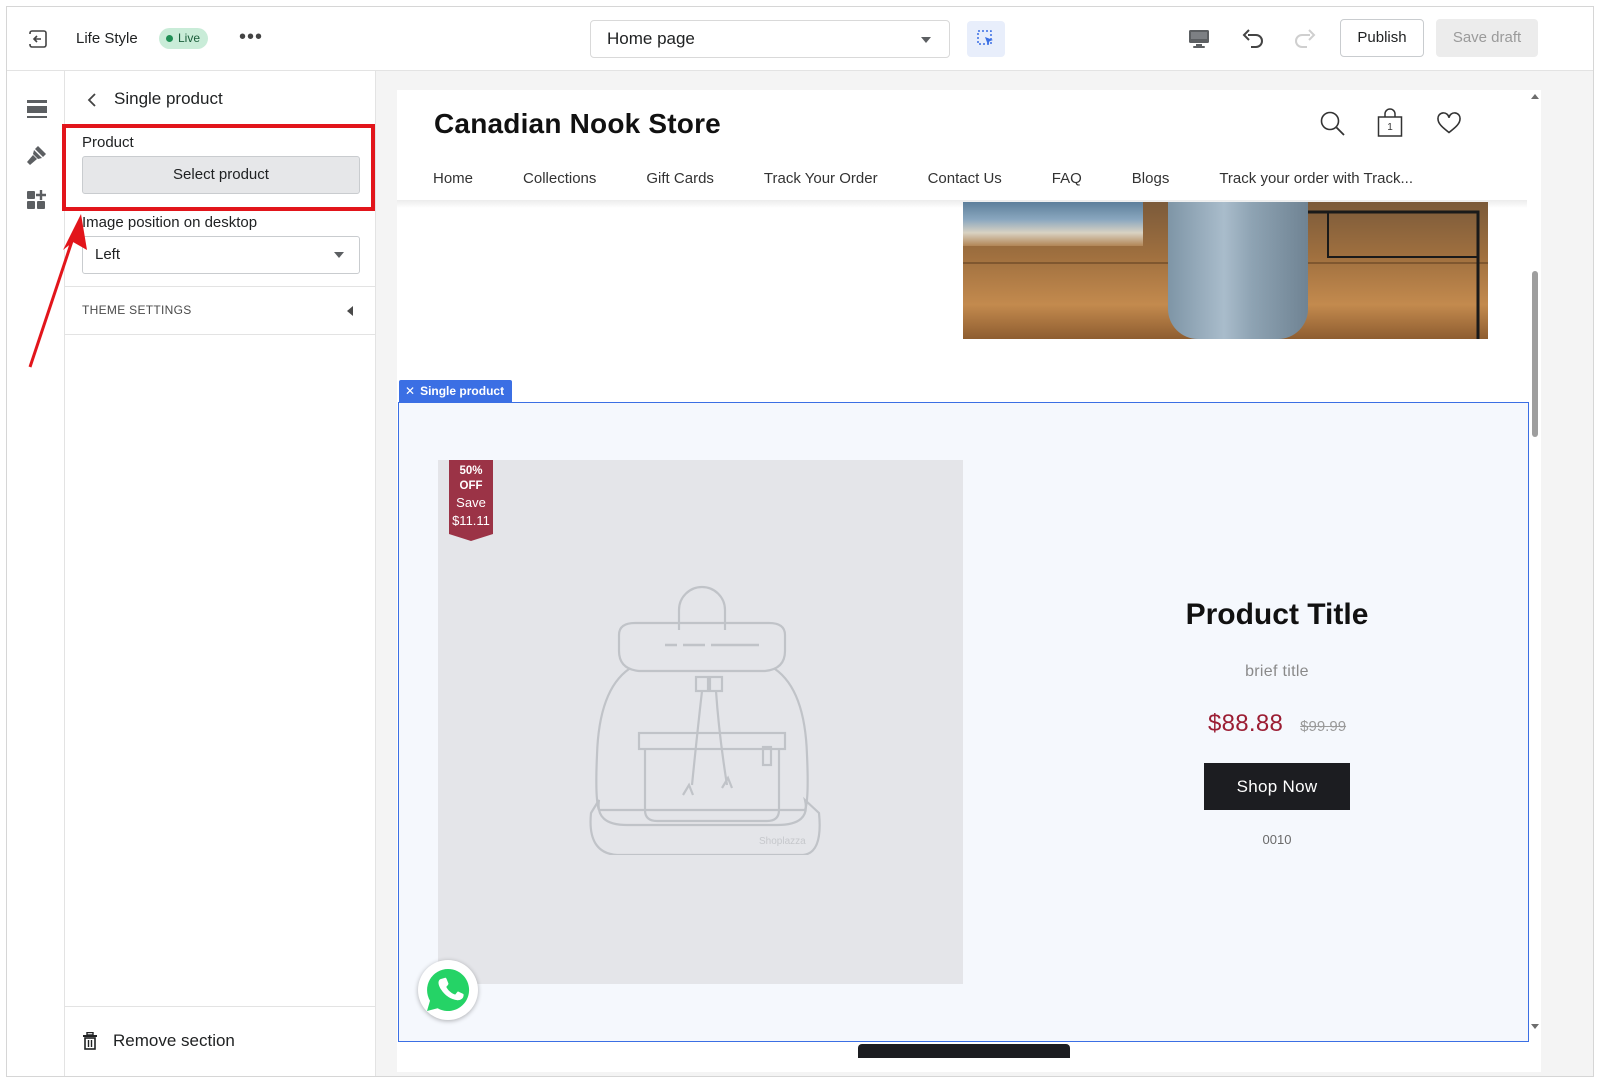 The height and width of the screenshot is (1083, 1600). What do you see at coordinates (174, 1040) in the screenshot?
I see `remove-section-label: Remove section` at bounding box center [174, 1040].